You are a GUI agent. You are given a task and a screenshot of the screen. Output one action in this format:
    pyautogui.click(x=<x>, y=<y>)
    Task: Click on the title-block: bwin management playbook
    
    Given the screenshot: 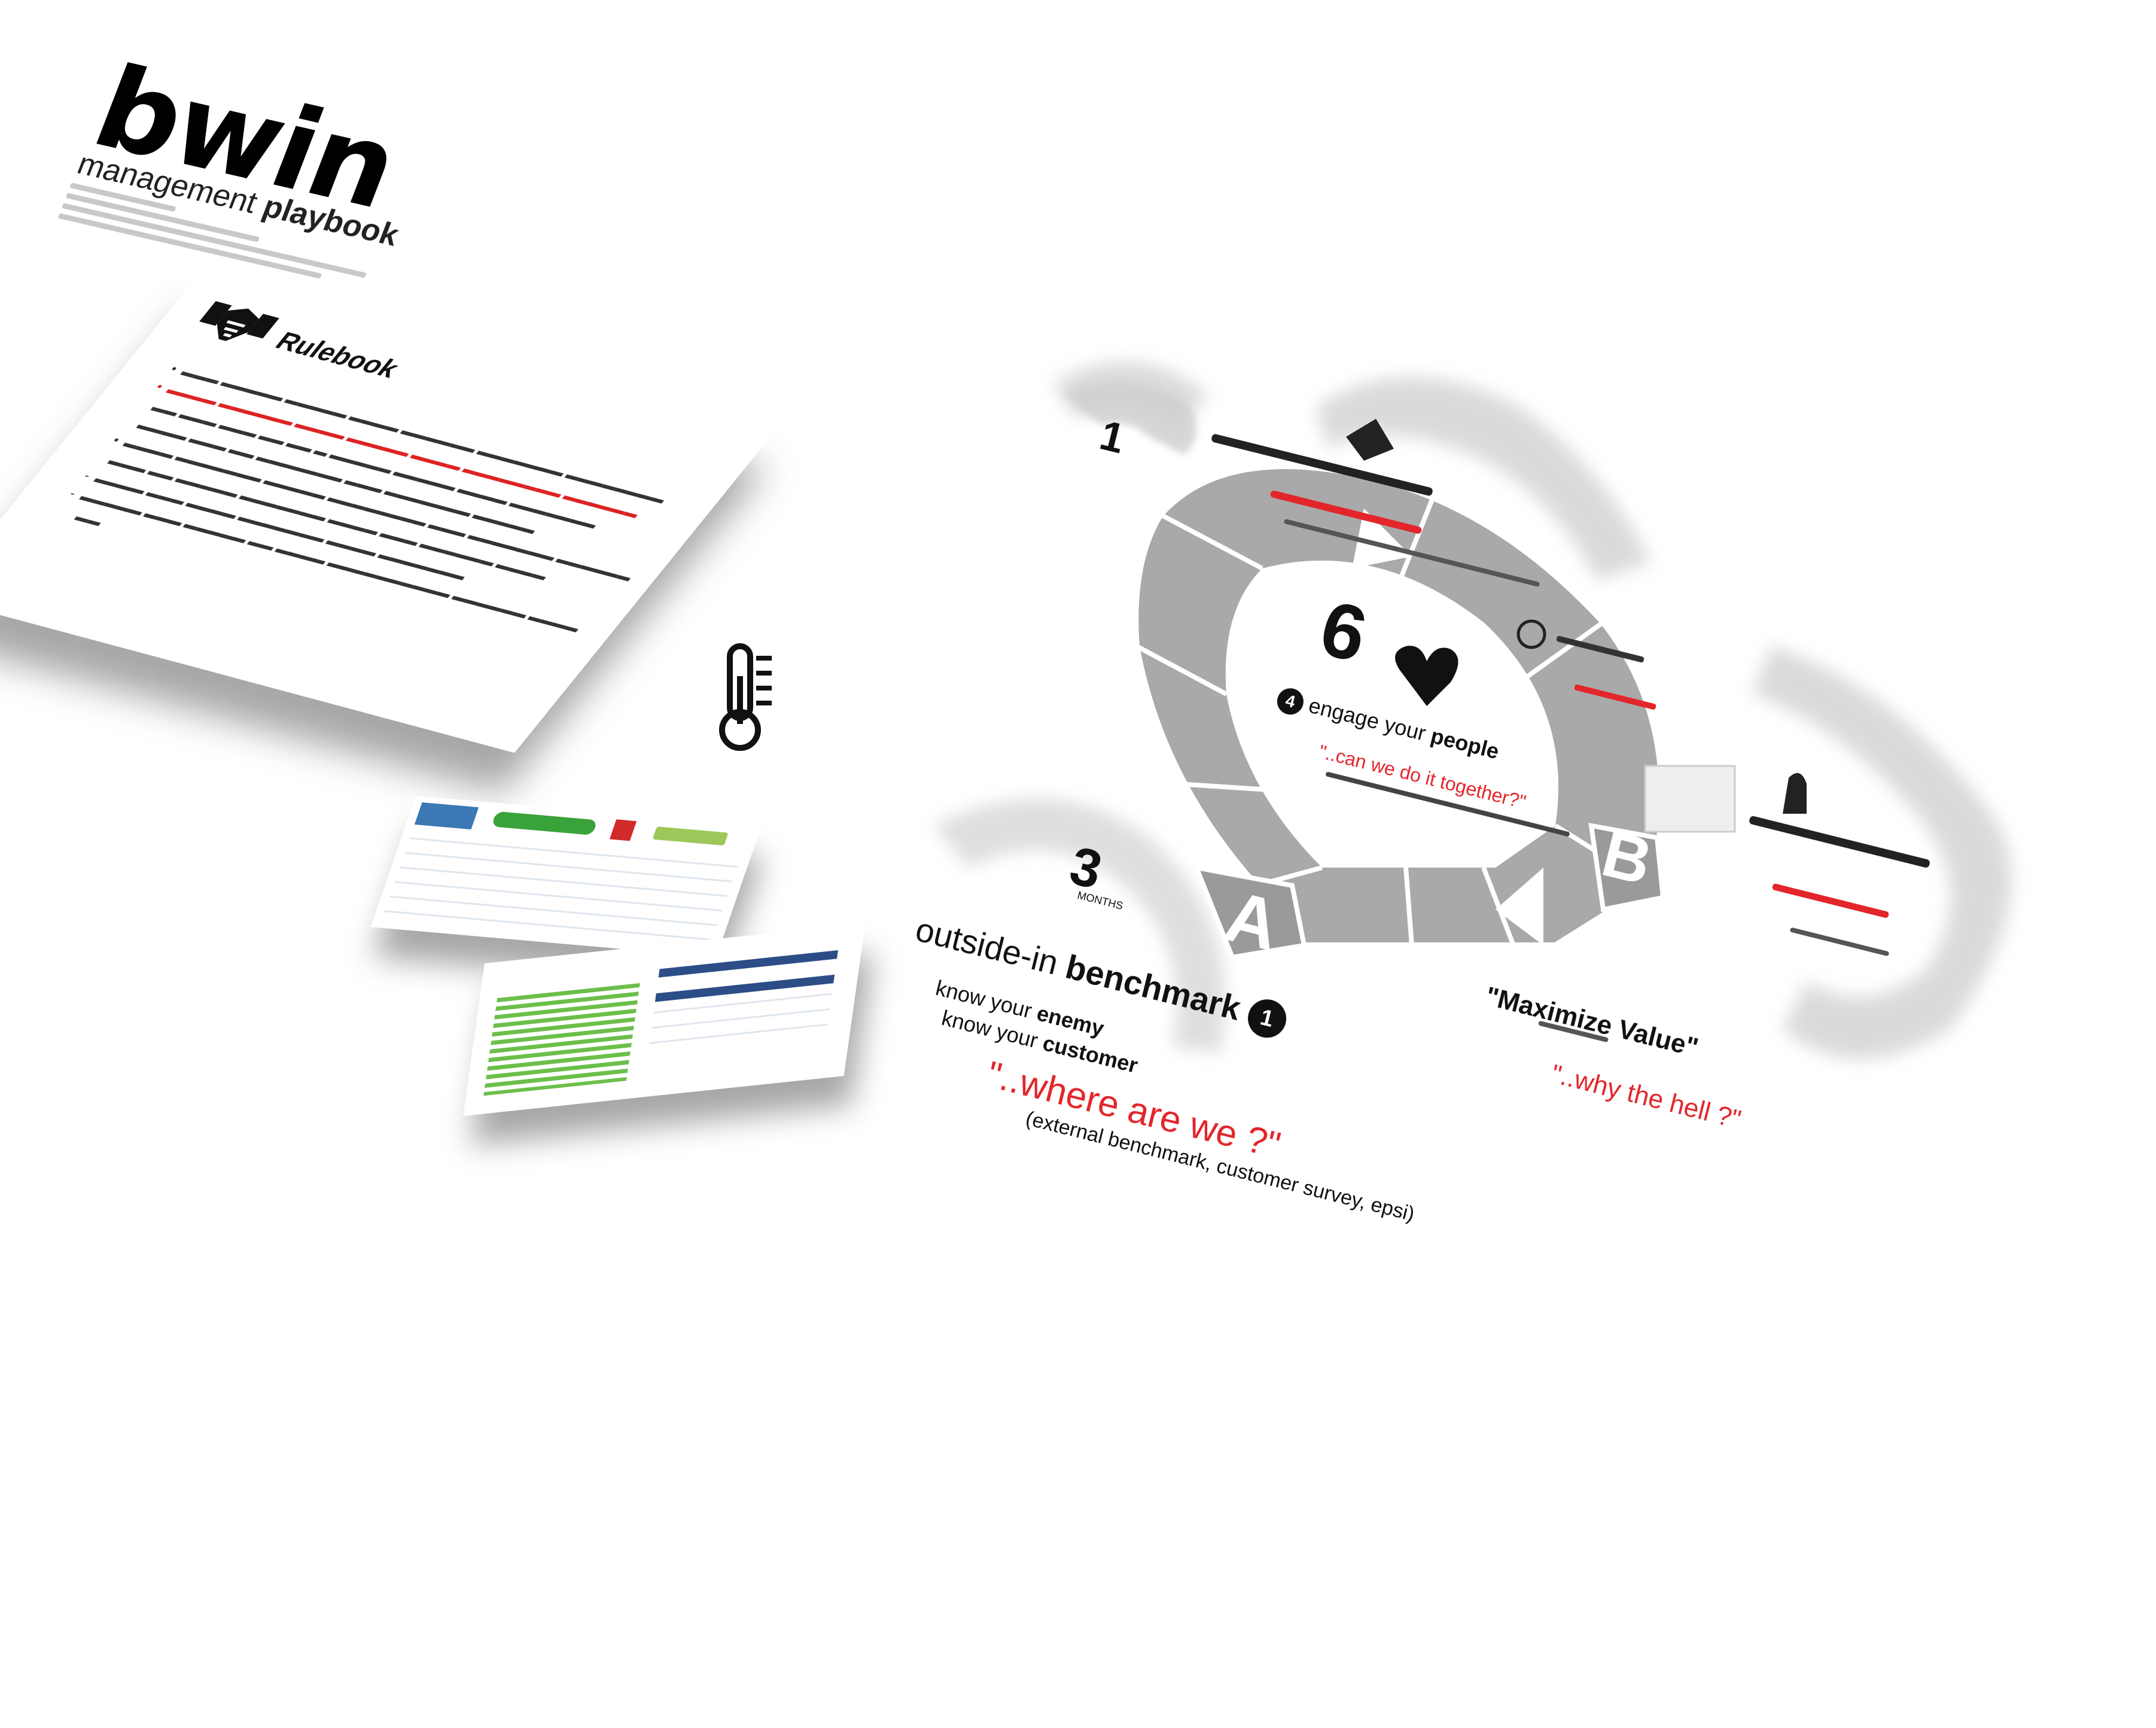 What is the action you would take?
    pyautogui.click(x=265, y=184)
    